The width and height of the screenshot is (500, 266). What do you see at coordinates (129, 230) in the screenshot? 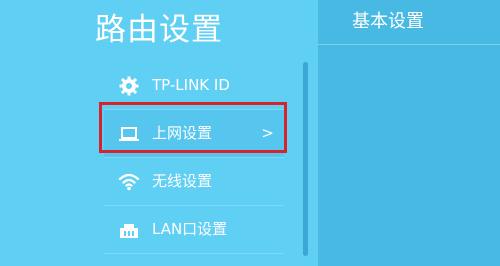
I see `lan-port-icon` at bounding box center [129, 230].